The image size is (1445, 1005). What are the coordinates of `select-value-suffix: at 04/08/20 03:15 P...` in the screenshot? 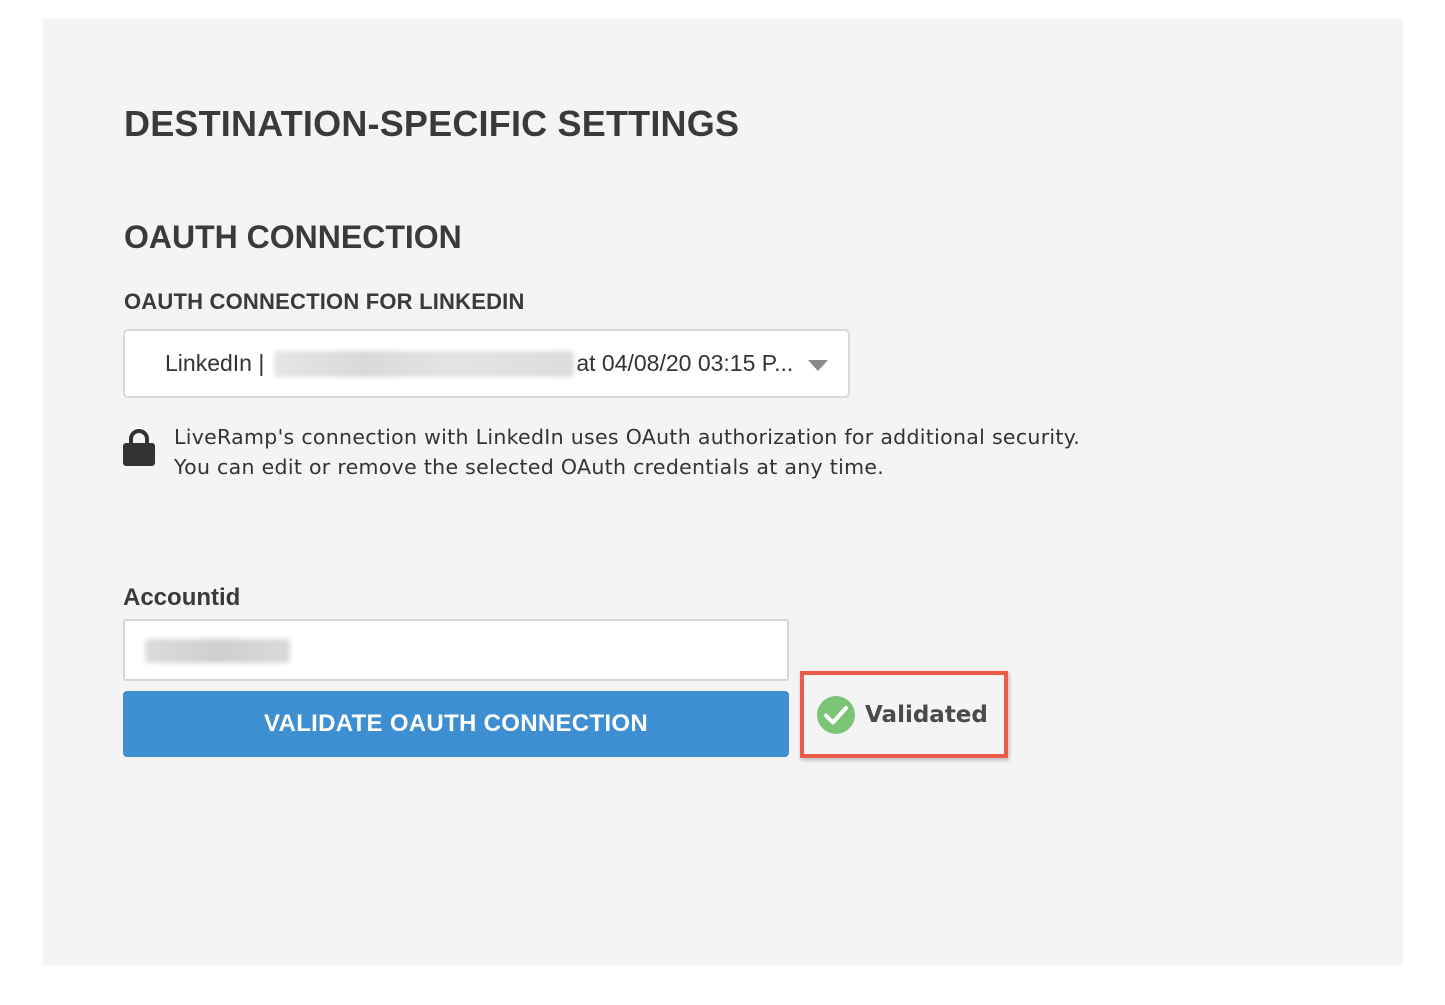 It's located at (685, 363).